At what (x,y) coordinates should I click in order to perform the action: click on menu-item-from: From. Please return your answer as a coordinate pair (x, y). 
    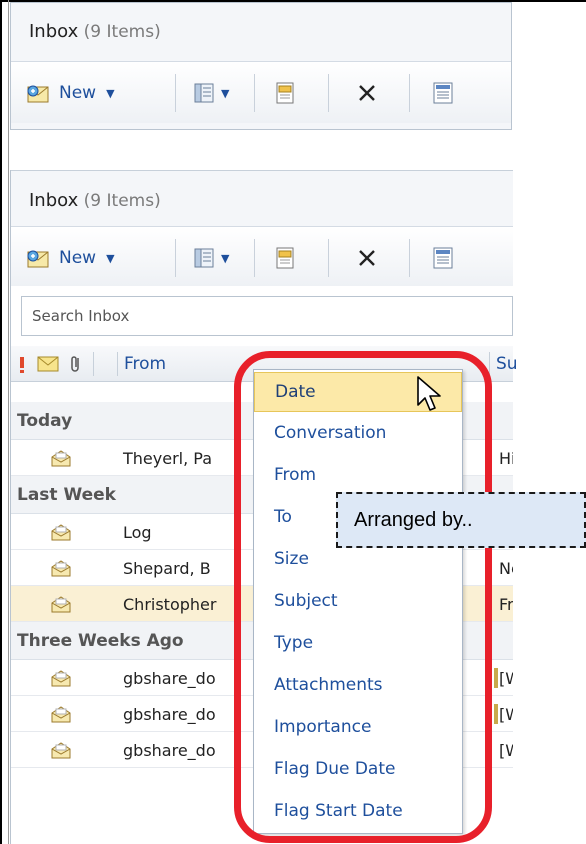
    Looking at the image, I should click on (358, 476).